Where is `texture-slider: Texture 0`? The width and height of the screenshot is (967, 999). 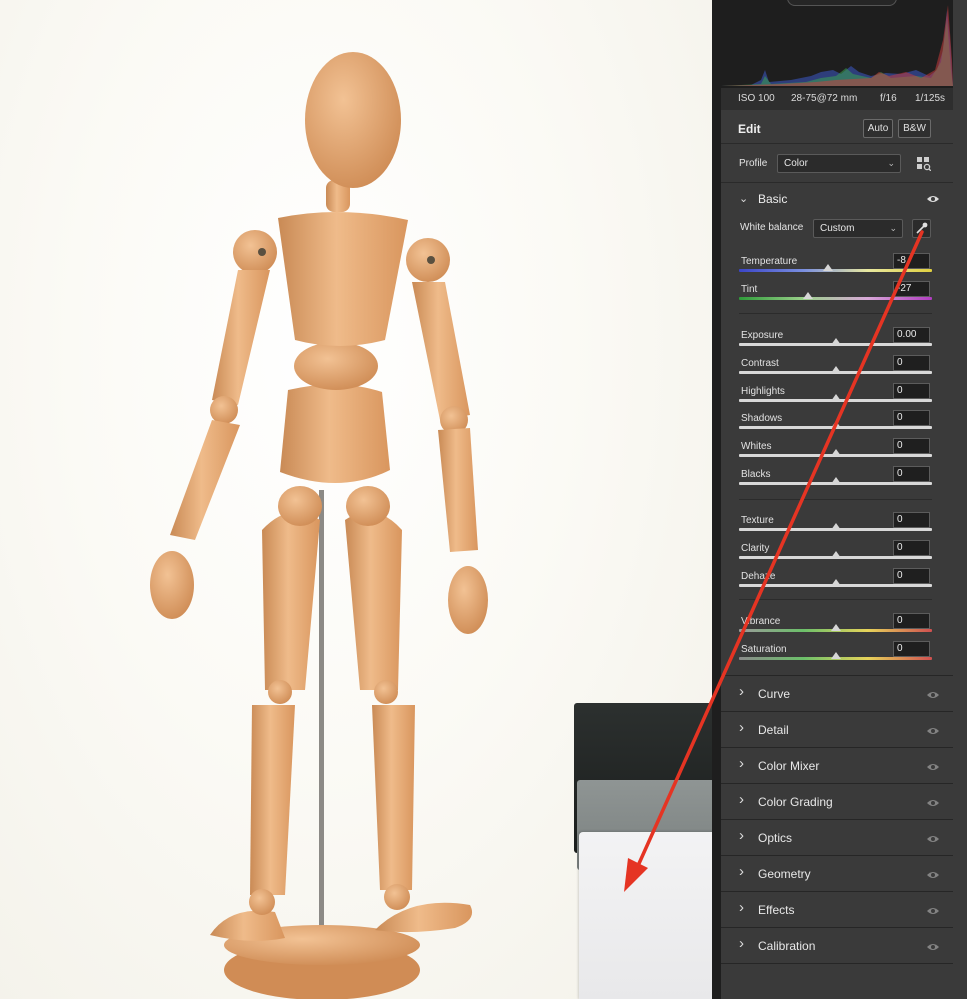
texture-slider: Texture 0 is located at coordinates (835, 527).